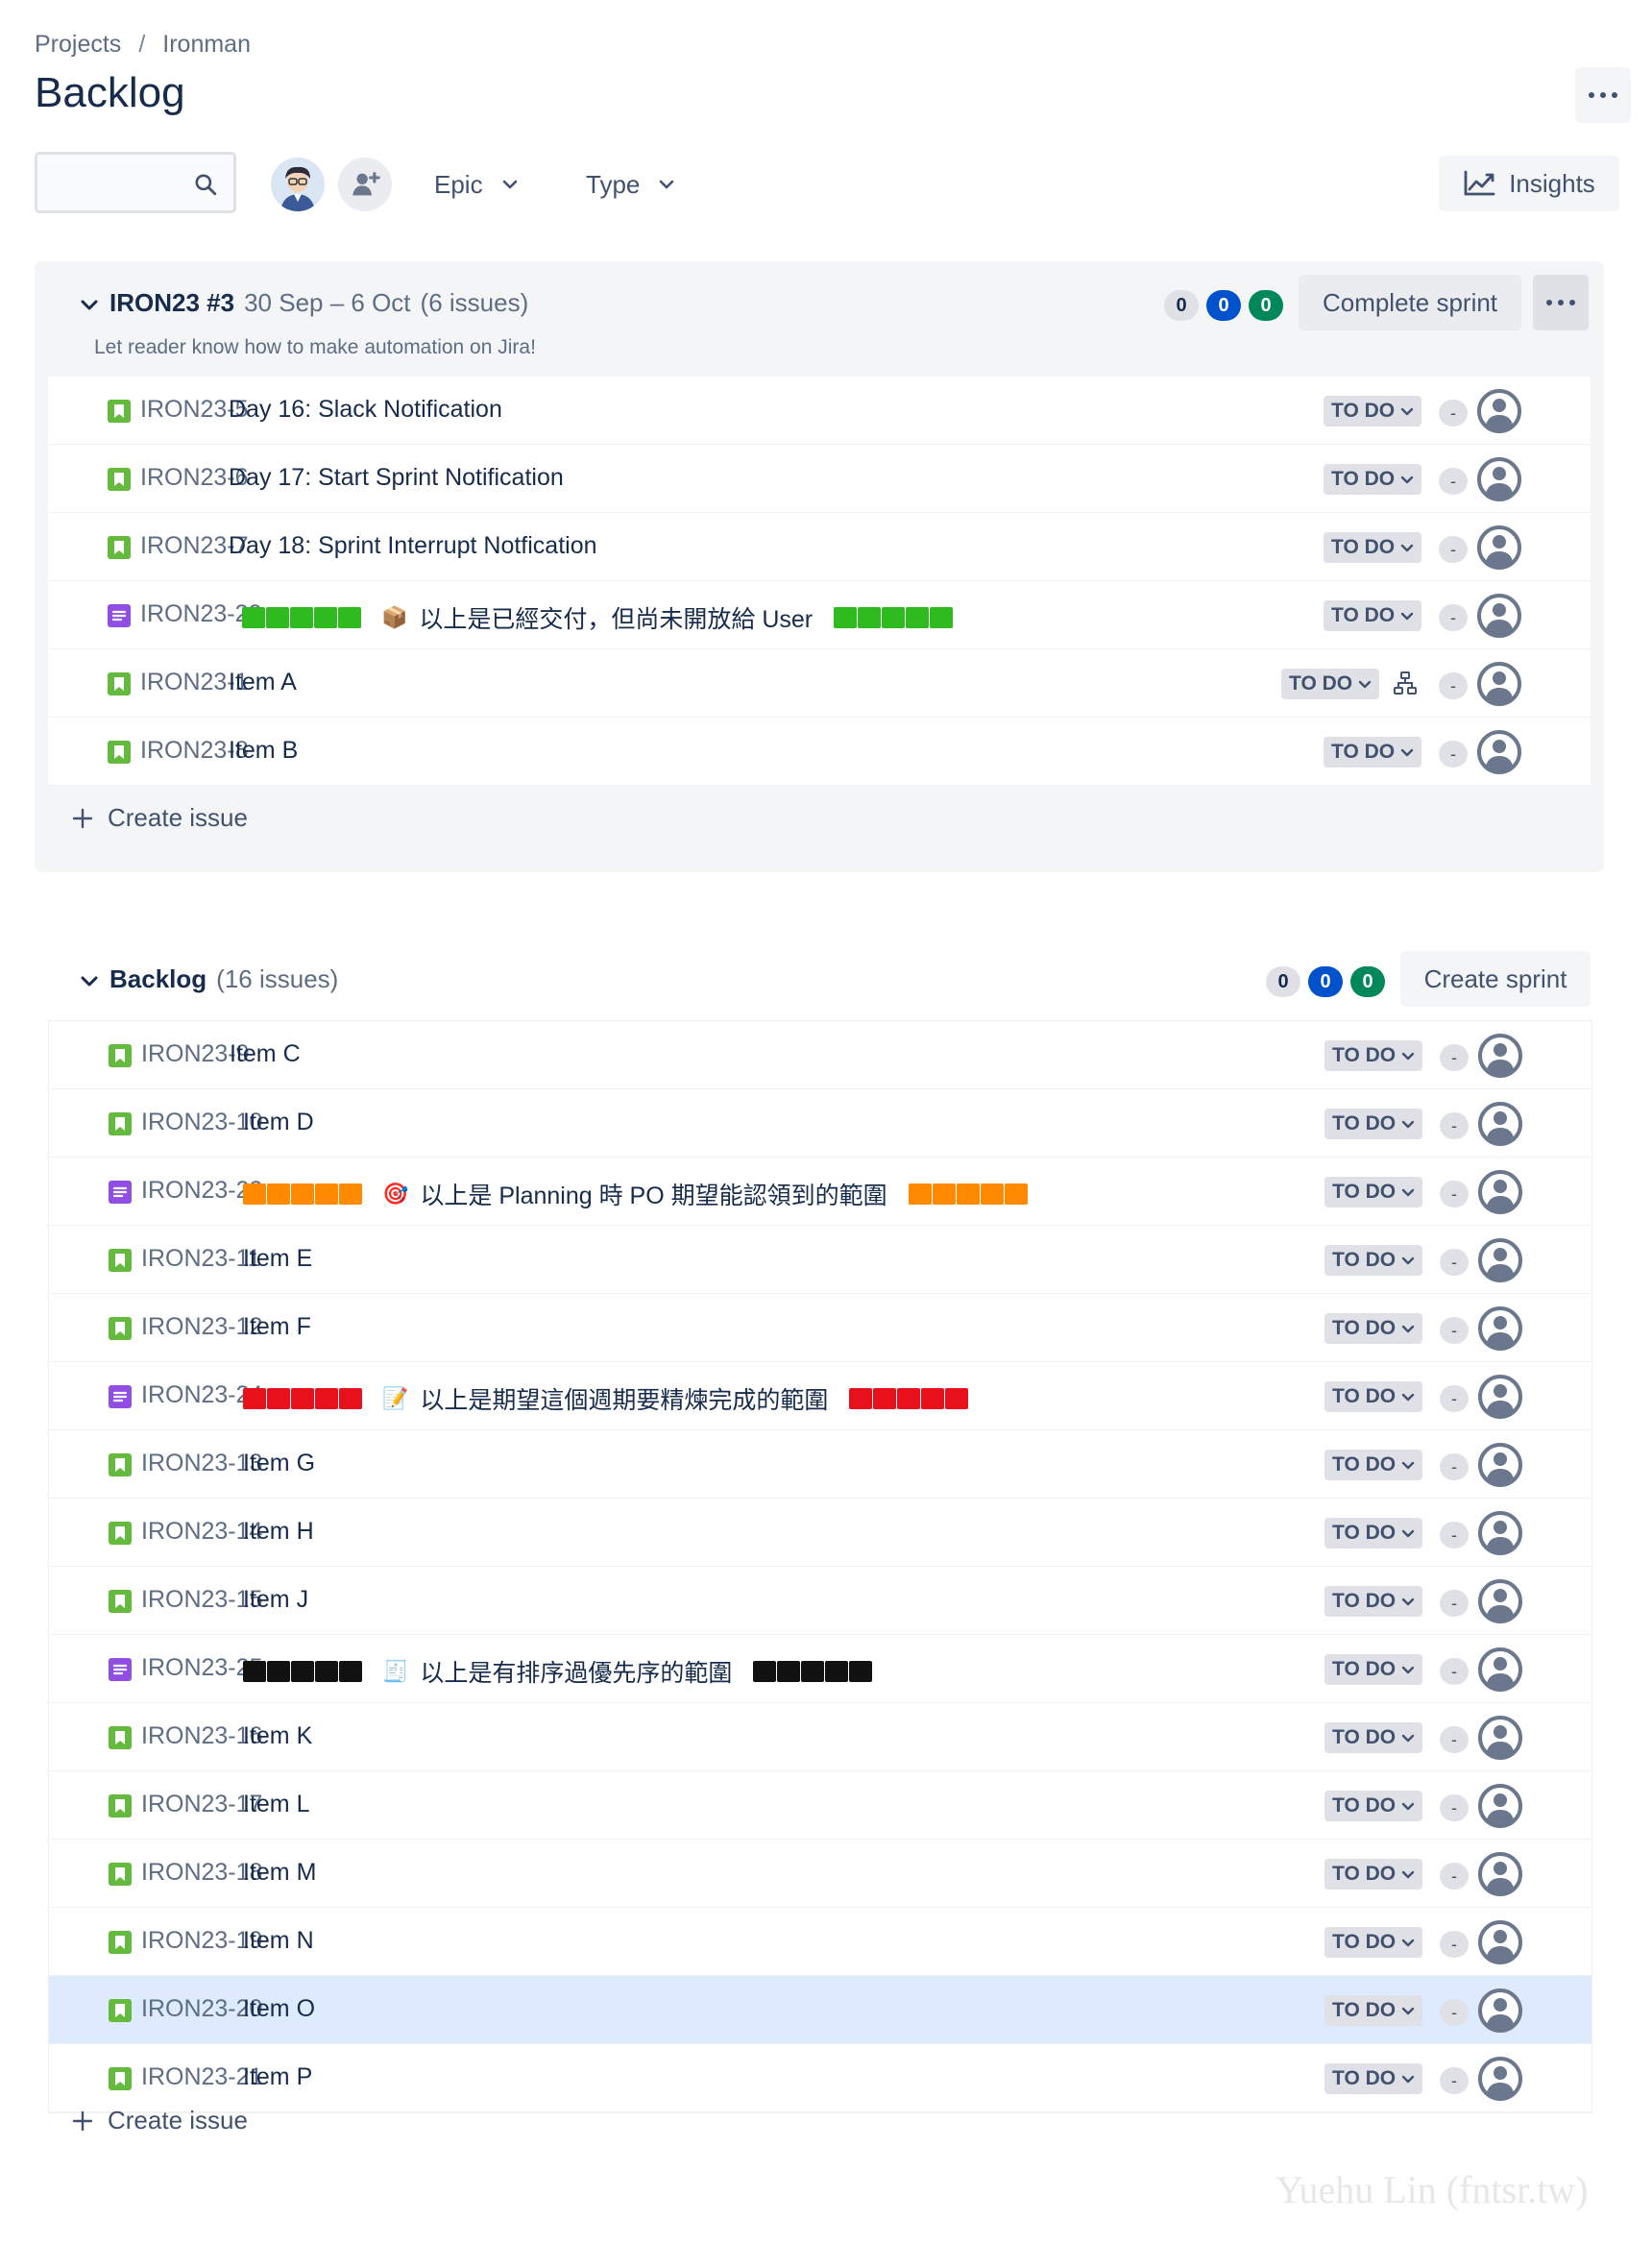 Image resolution: width=1652 pixels, height=2244 pixels. Describe the element at coordinates (653, 1194) in the screenshot. I see `issue-summary: 以上是 Planning 時 PO 期望能認領到的範圍` at that location.